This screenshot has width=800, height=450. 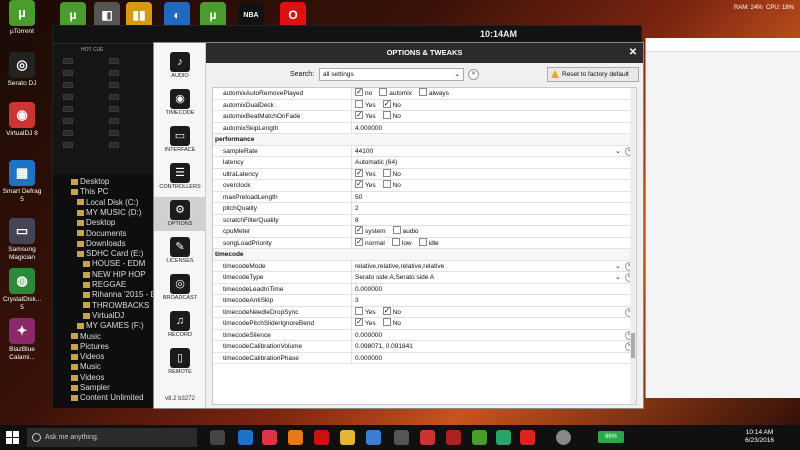 What do you see at coordinates (424, 289) in the screenshot?
I see `setting-row: timecodeLeadInTime 0.000000` at bounding box center [424, 289].